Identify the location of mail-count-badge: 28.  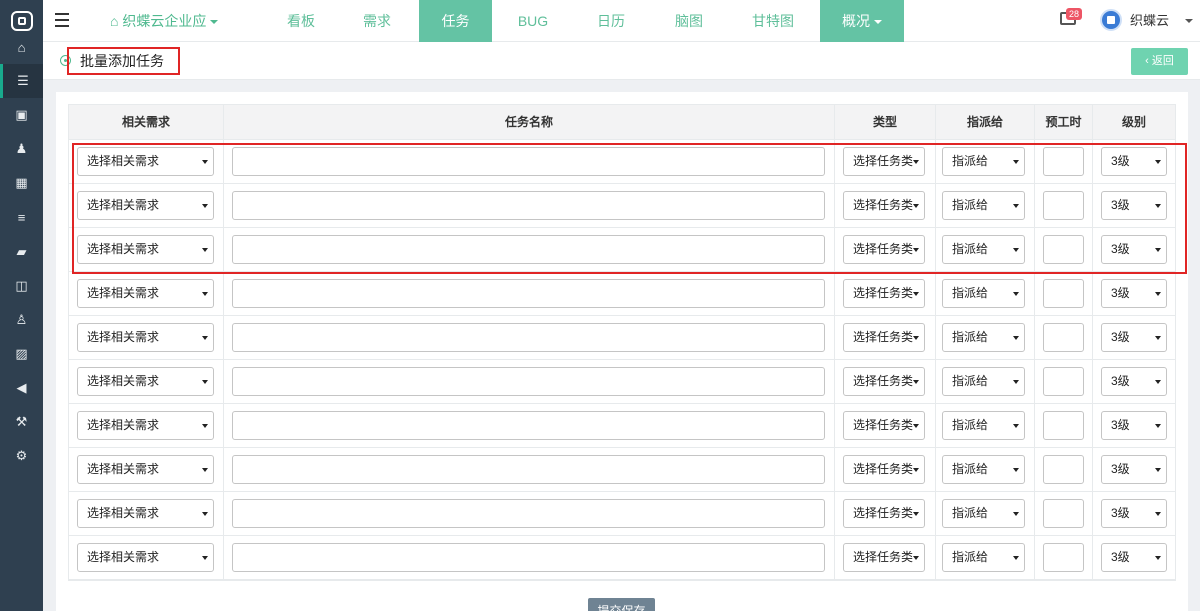
(1074, 14).